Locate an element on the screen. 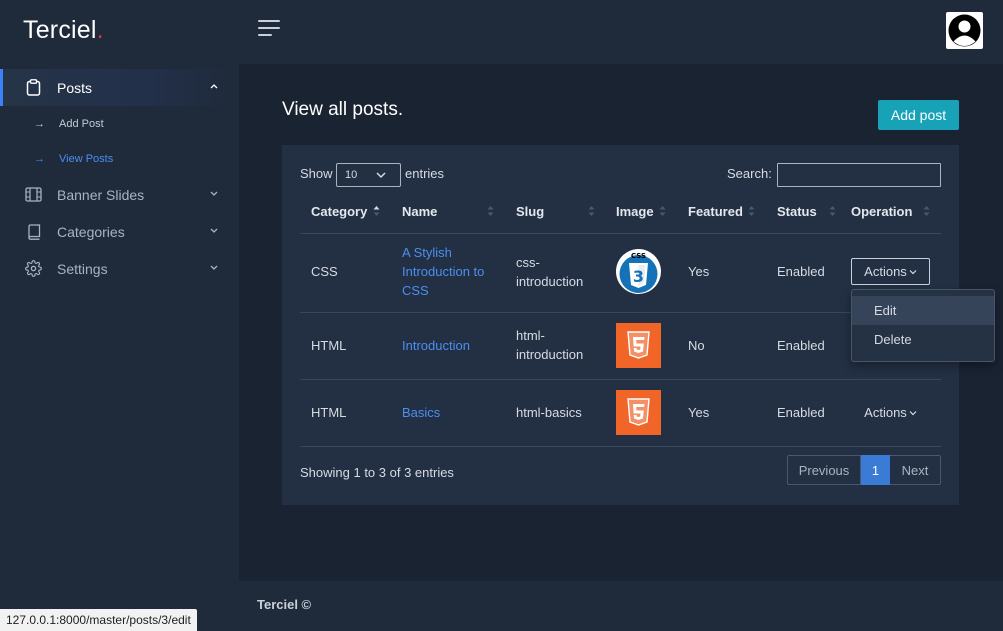 Image resolution: width=1003 pixels, height=631 pixels. cell-category: CSS is located at coordinates (324, 271).